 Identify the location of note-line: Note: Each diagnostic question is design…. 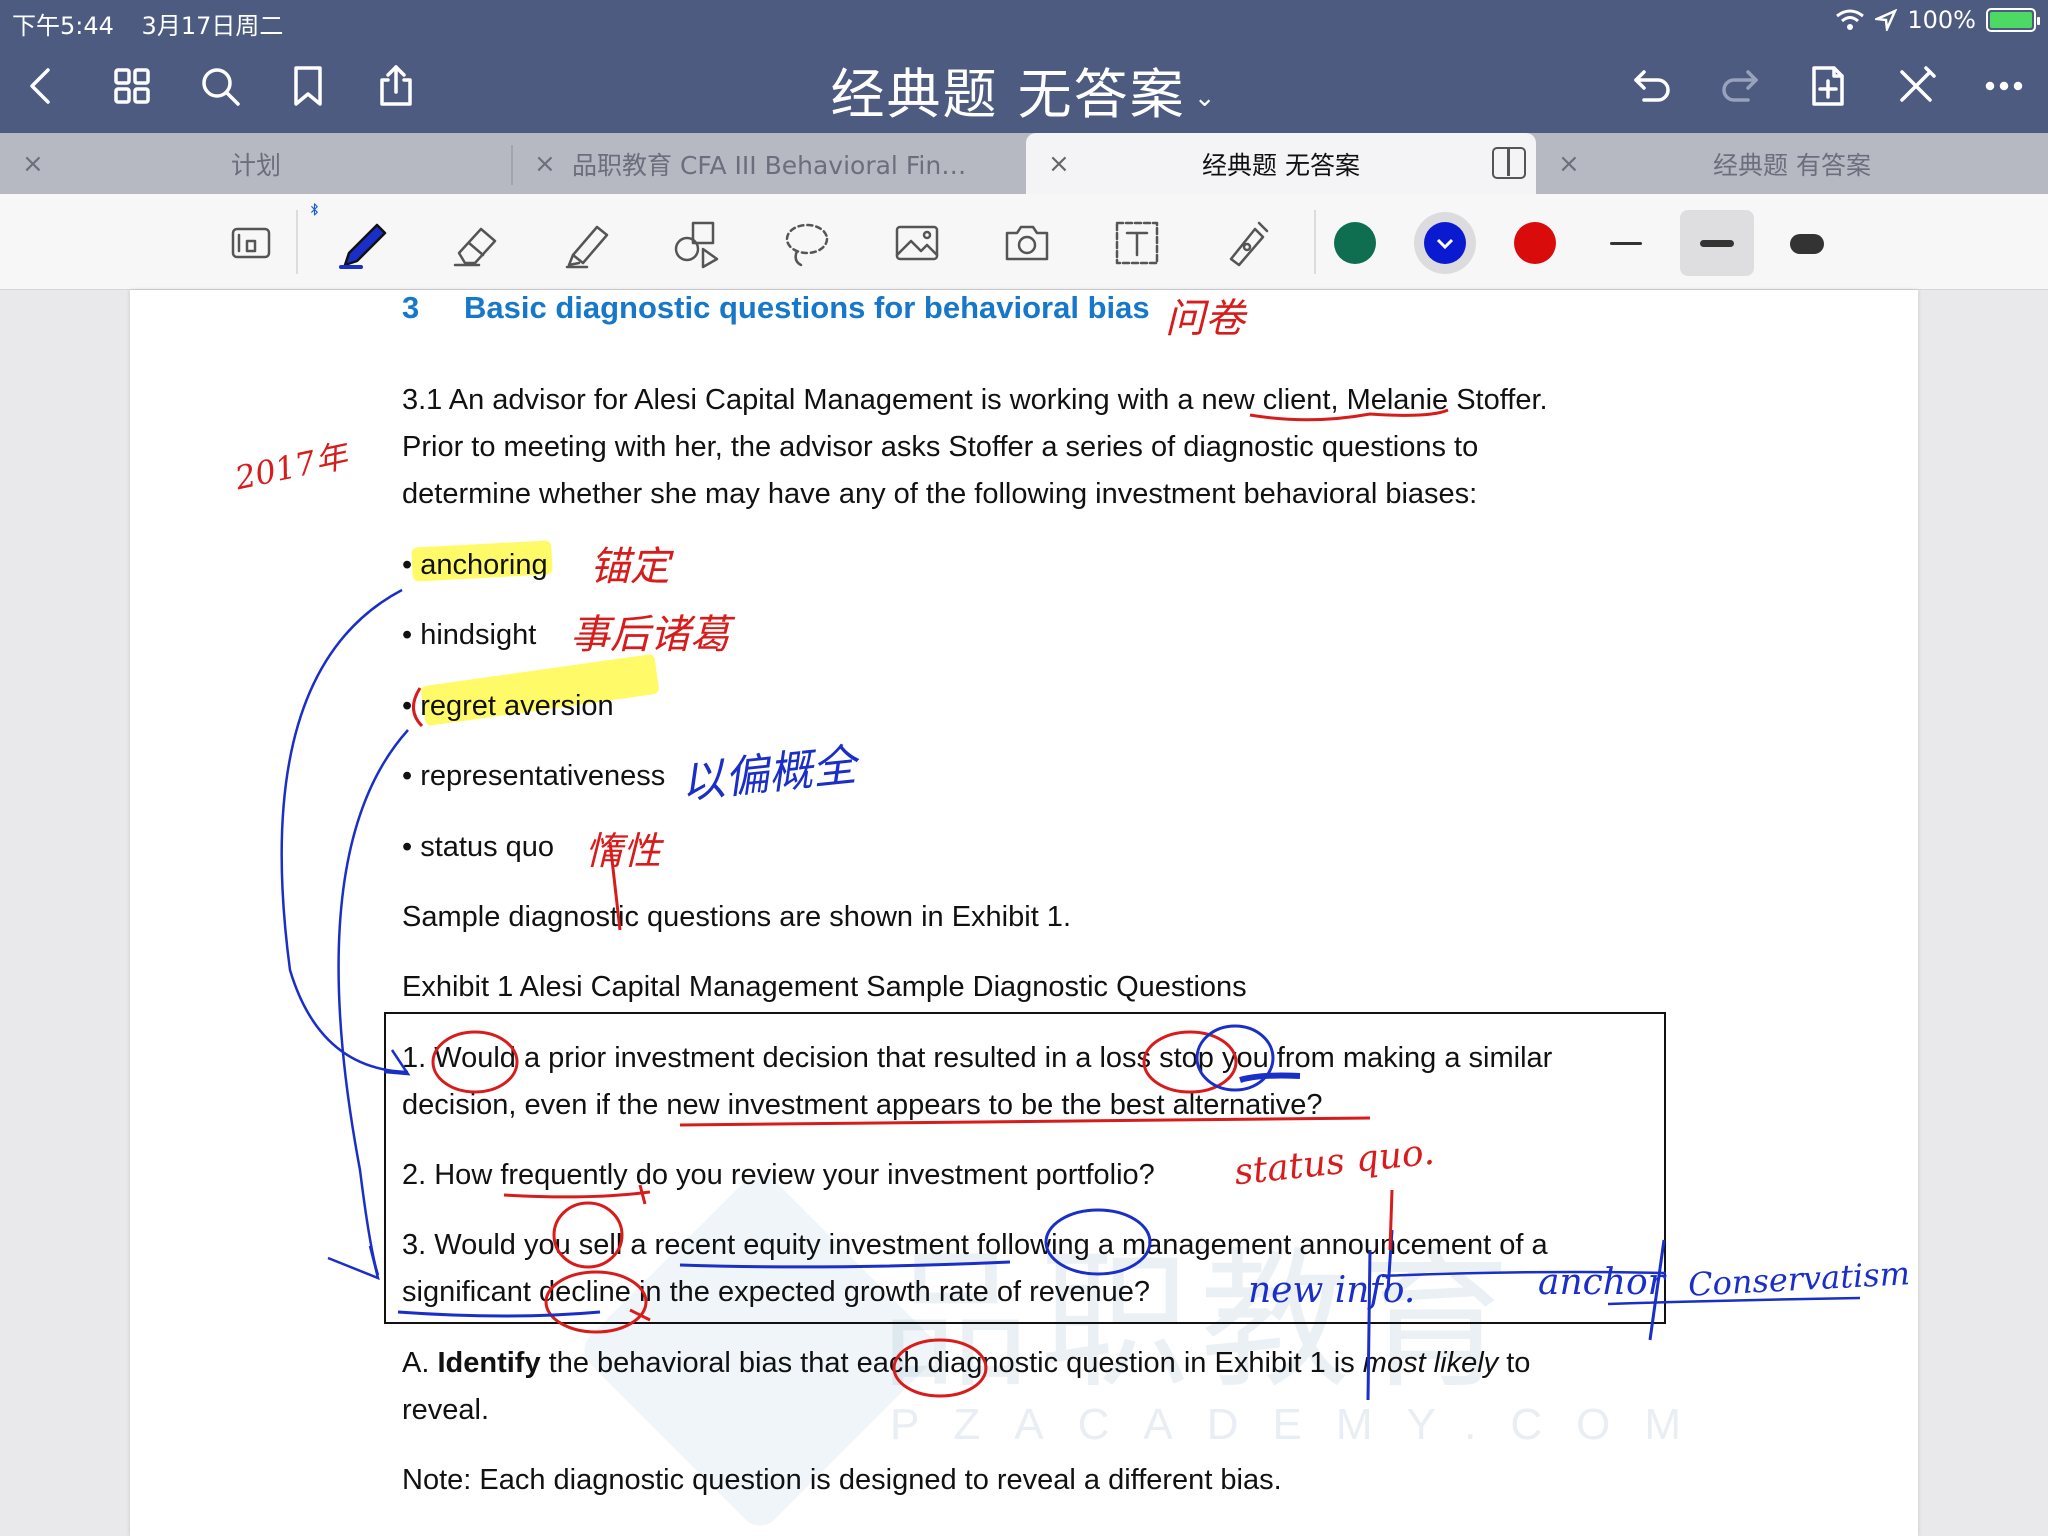
(842, 1480).